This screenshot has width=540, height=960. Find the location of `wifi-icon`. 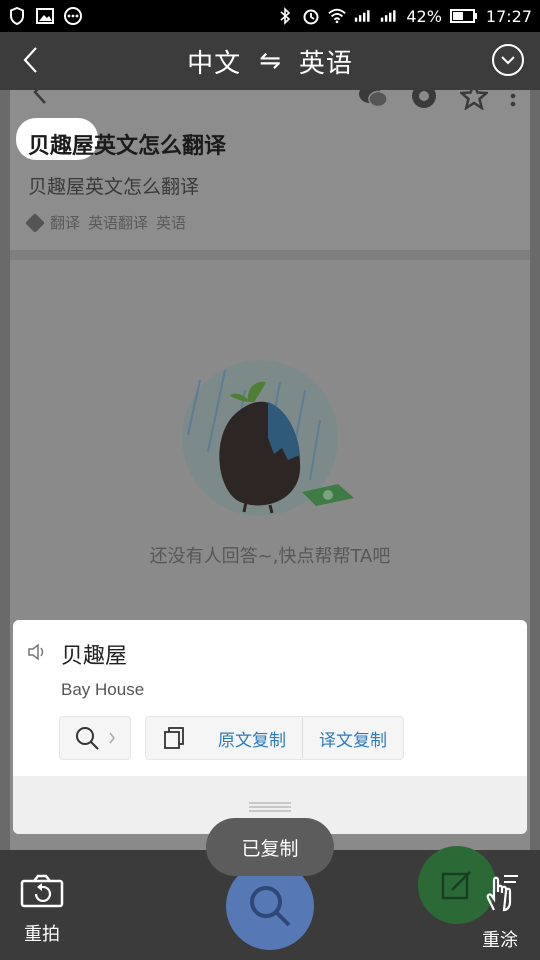

wifi-icon is located at coordinates (337, 16).